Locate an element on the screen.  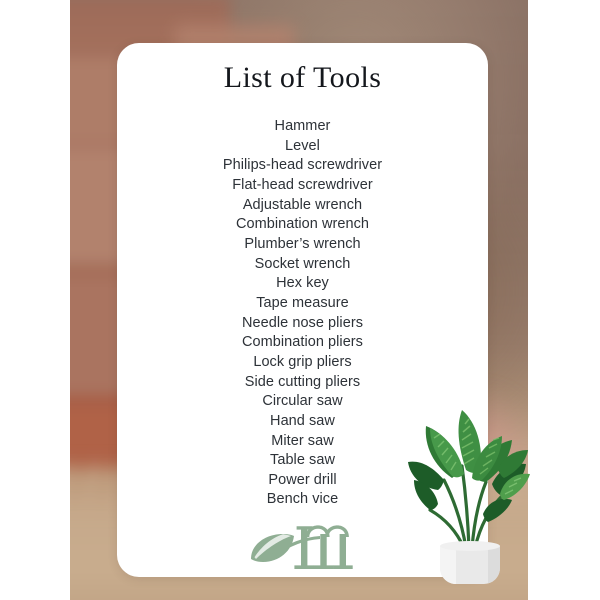
list-item: Plumber’s wrench is located at coordinates (302, 243).